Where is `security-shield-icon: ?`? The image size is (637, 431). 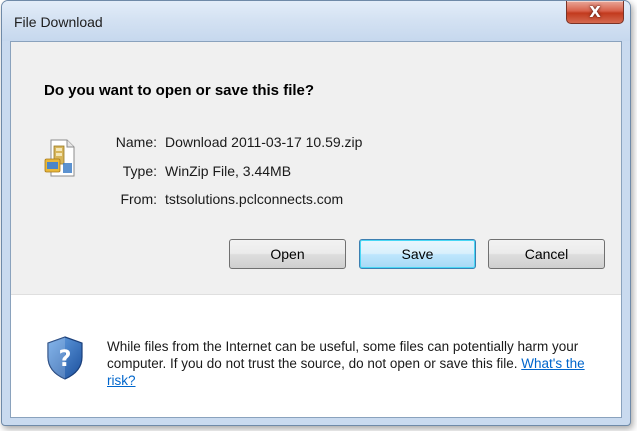
security-shield-icon: ? is located at coordinates (65, 358).